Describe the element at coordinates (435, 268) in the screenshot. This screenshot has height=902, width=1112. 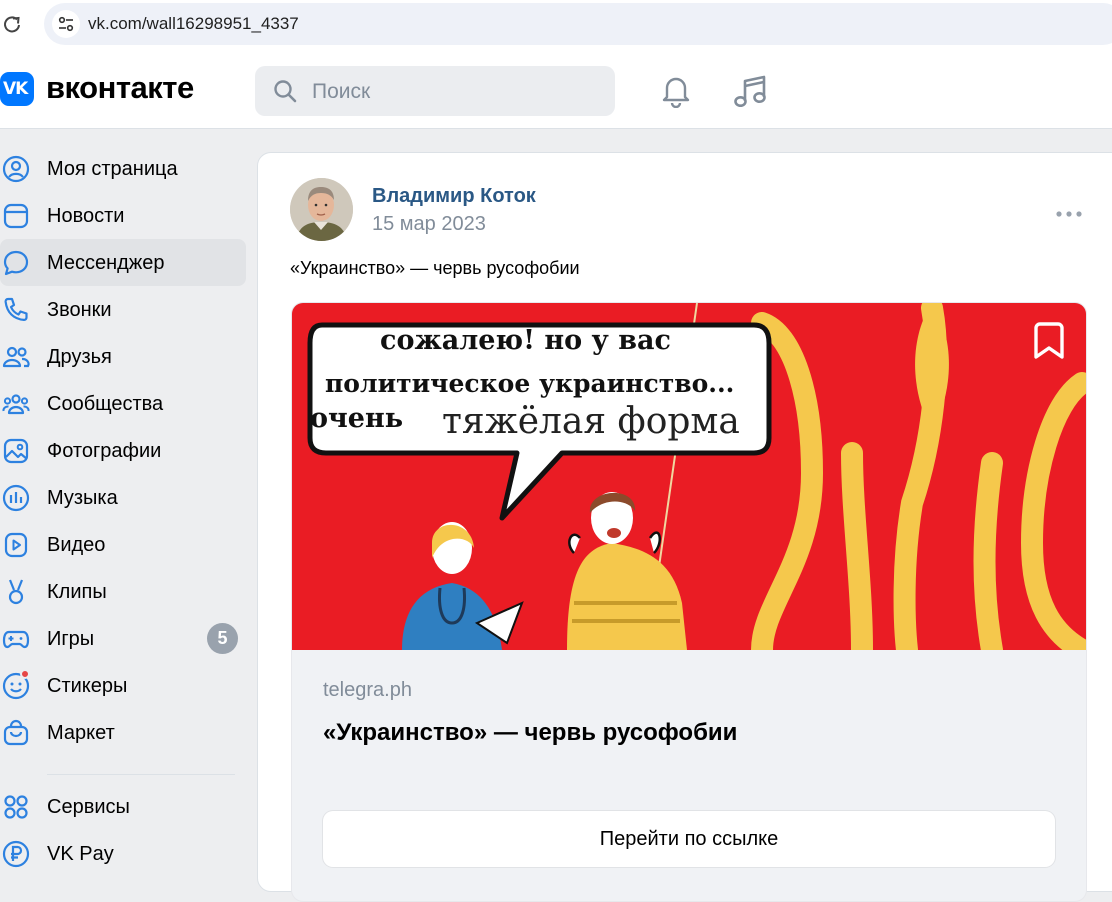
I see `post-text: «Украинство» — червь русофобии` at that location.